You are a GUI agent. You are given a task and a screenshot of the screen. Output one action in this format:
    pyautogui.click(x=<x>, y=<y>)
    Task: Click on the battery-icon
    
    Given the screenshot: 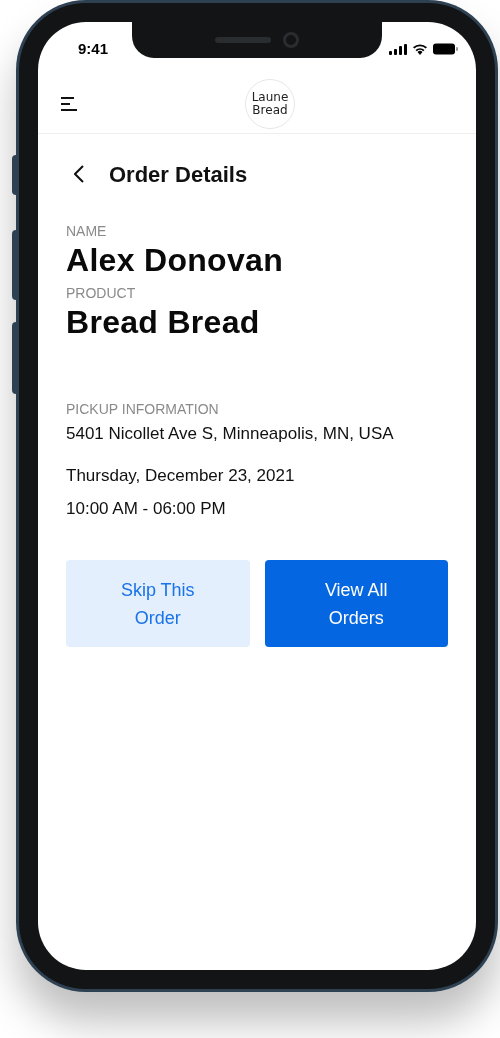 What is the action you would take?
    pyautogui.click(x=445, y=49)
    